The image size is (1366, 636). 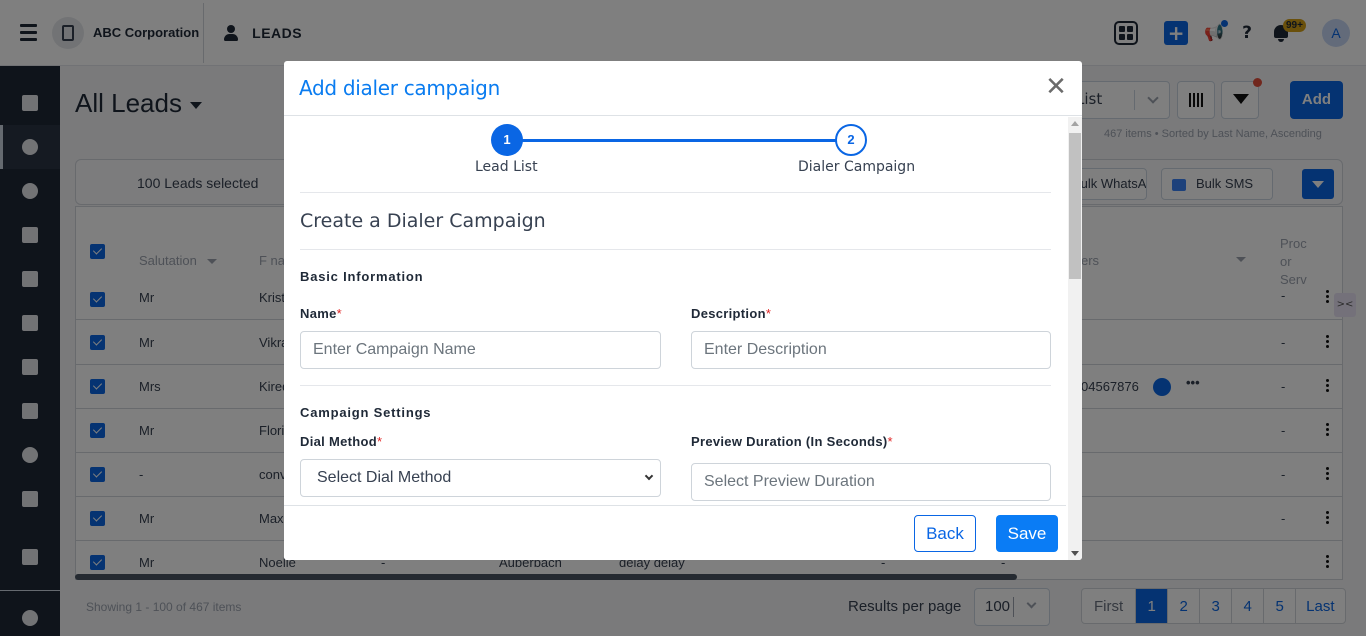 I want to click on preview-duration-input, so click(x=871, y=482).